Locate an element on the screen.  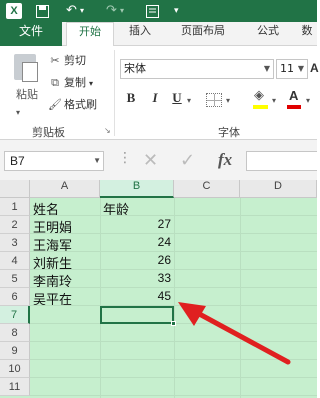
tab-data: 数 is located at coordinates (307, 34).